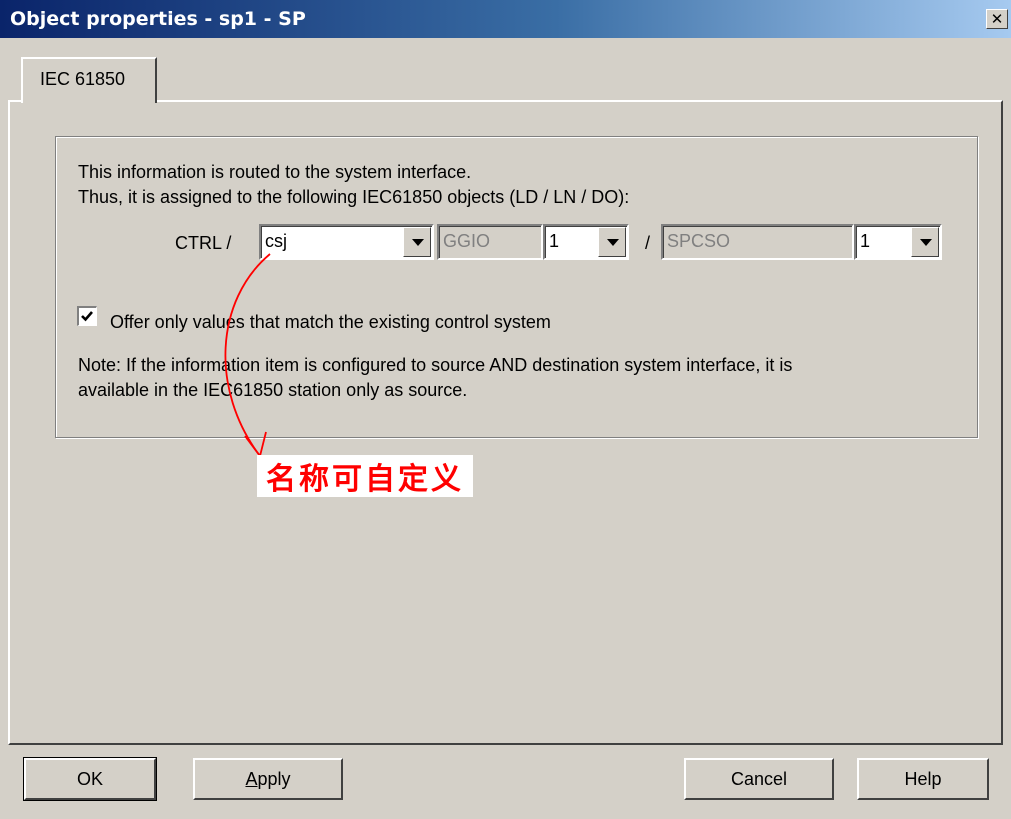  I want to click on ok-button: OK, so click(90, 779).